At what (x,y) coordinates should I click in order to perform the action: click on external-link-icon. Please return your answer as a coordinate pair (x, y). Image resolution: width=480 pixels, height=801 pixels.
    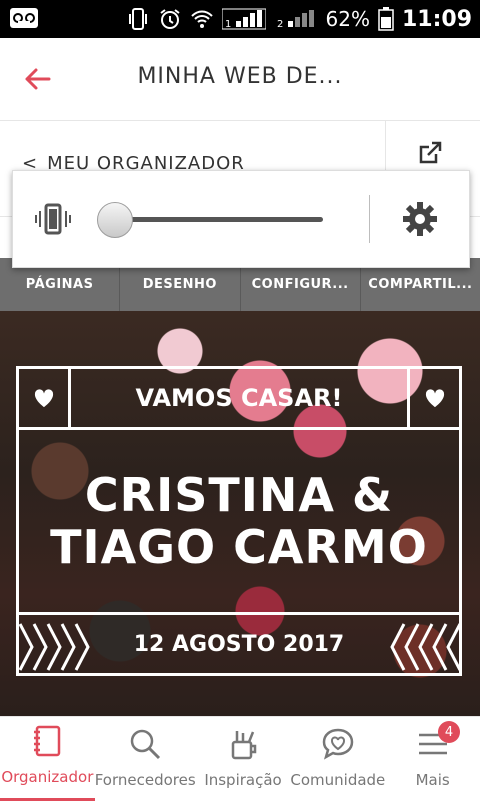
    Looking at the image, I should click on (430, 153).